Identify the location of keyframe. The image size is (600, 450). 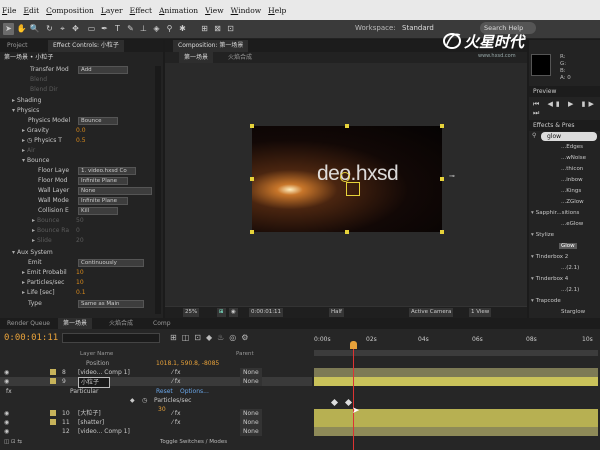
(334, 402).